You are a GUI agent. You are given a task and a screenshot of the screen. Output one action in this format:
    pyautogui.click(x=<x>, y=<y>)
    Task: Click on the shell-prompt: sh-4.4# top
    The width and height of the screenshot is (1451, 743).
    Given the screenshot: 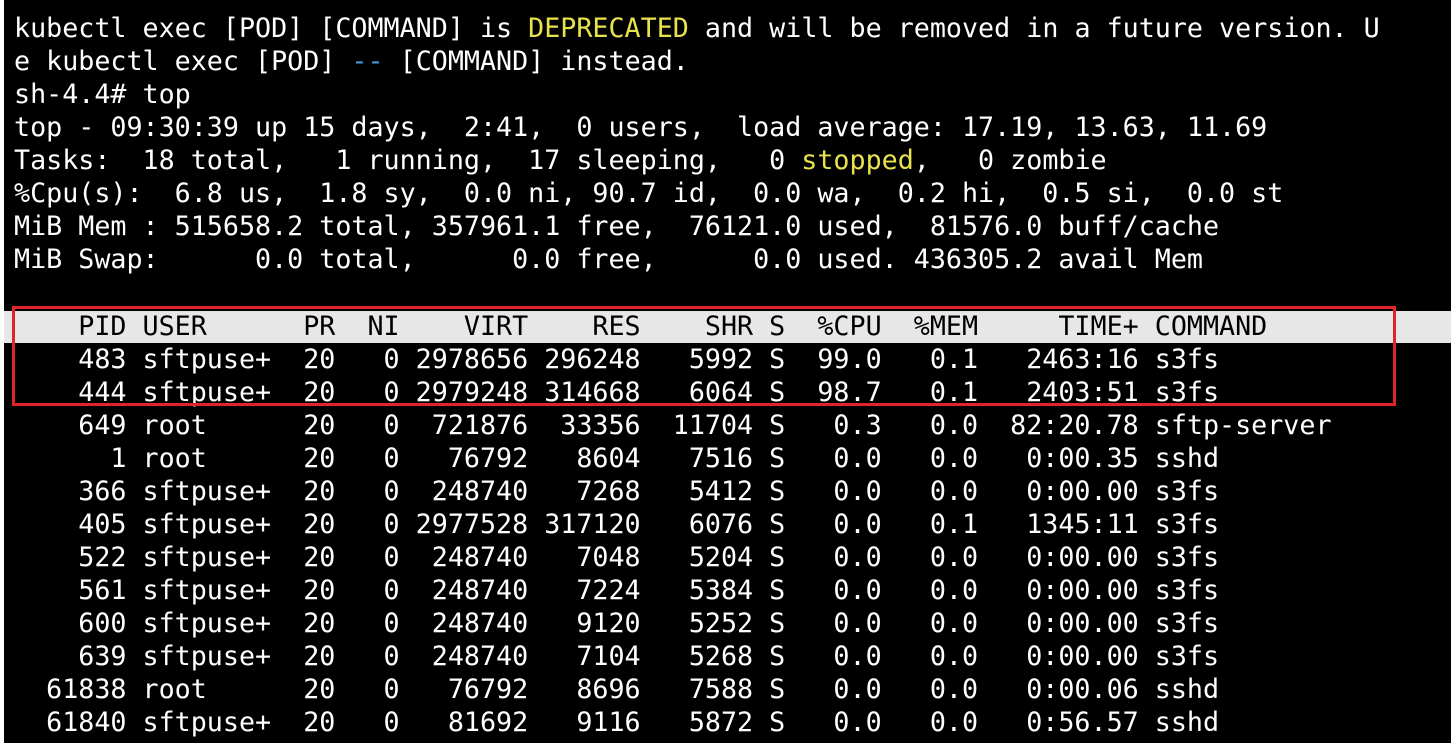 What is the action you would take?
    pyautogui.click(x=102, y=94)
    